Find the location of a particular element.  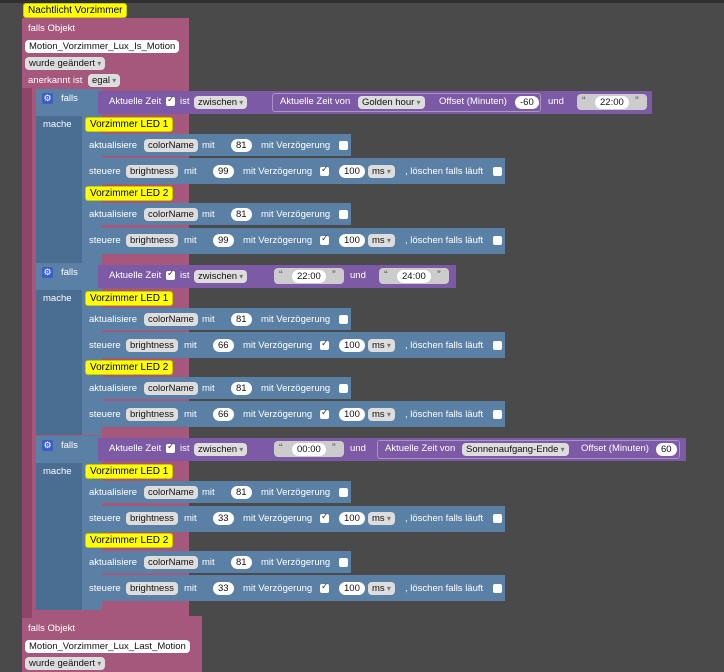

offset-label: Offset (Minuten) is located at coordinates (473, 101).